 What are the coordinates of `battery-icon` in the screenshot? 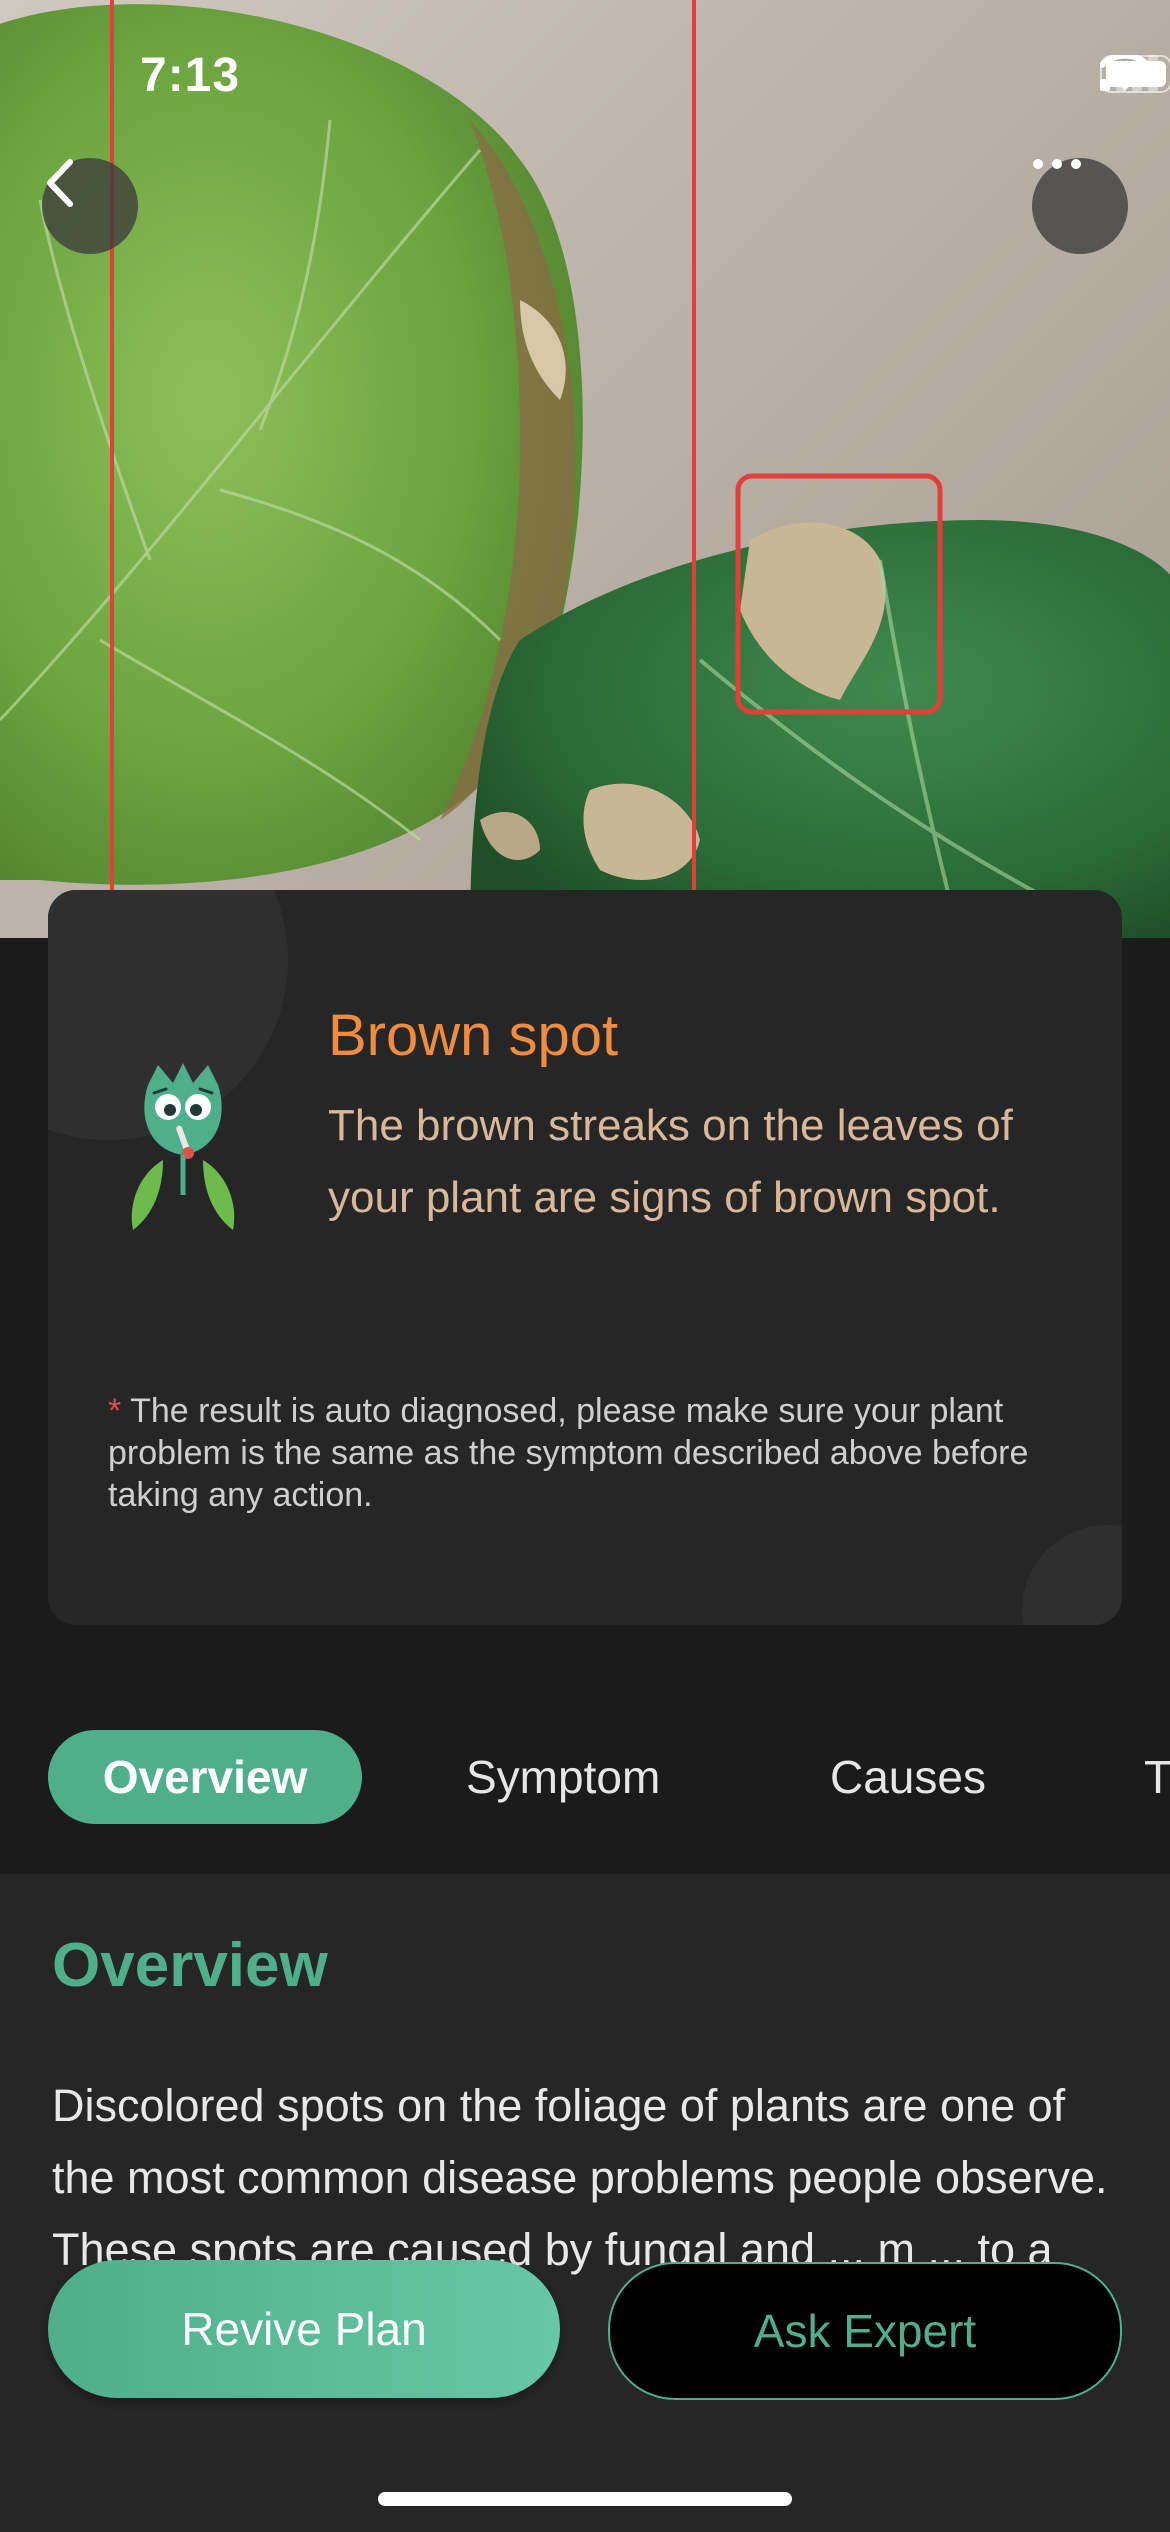 It's located at (1135, 74).